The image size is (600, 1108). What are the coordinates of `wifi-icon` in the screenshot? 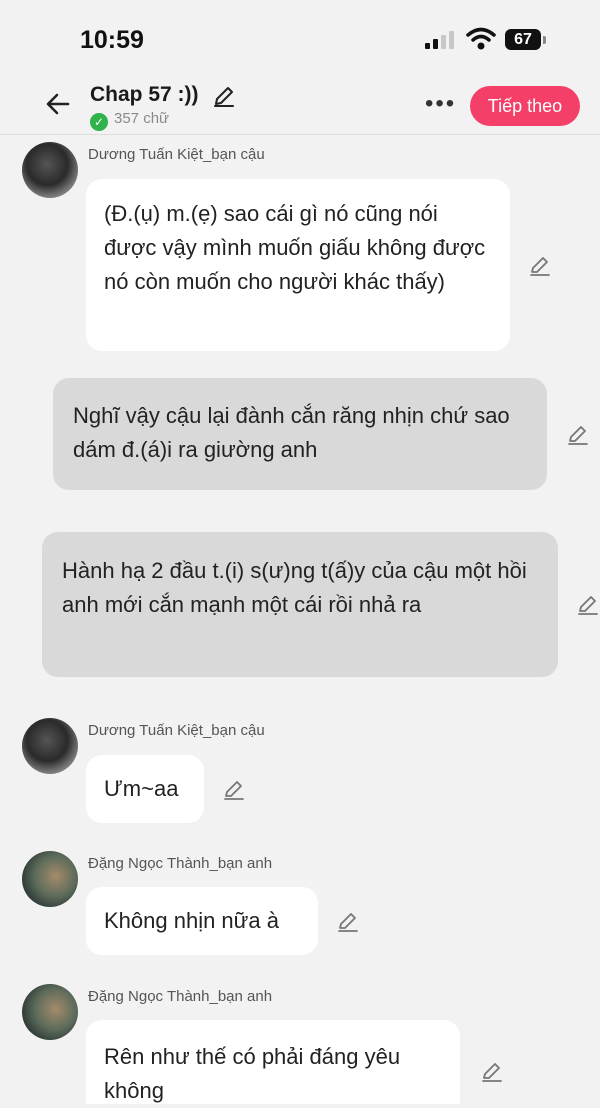 It's located at (481, 38).